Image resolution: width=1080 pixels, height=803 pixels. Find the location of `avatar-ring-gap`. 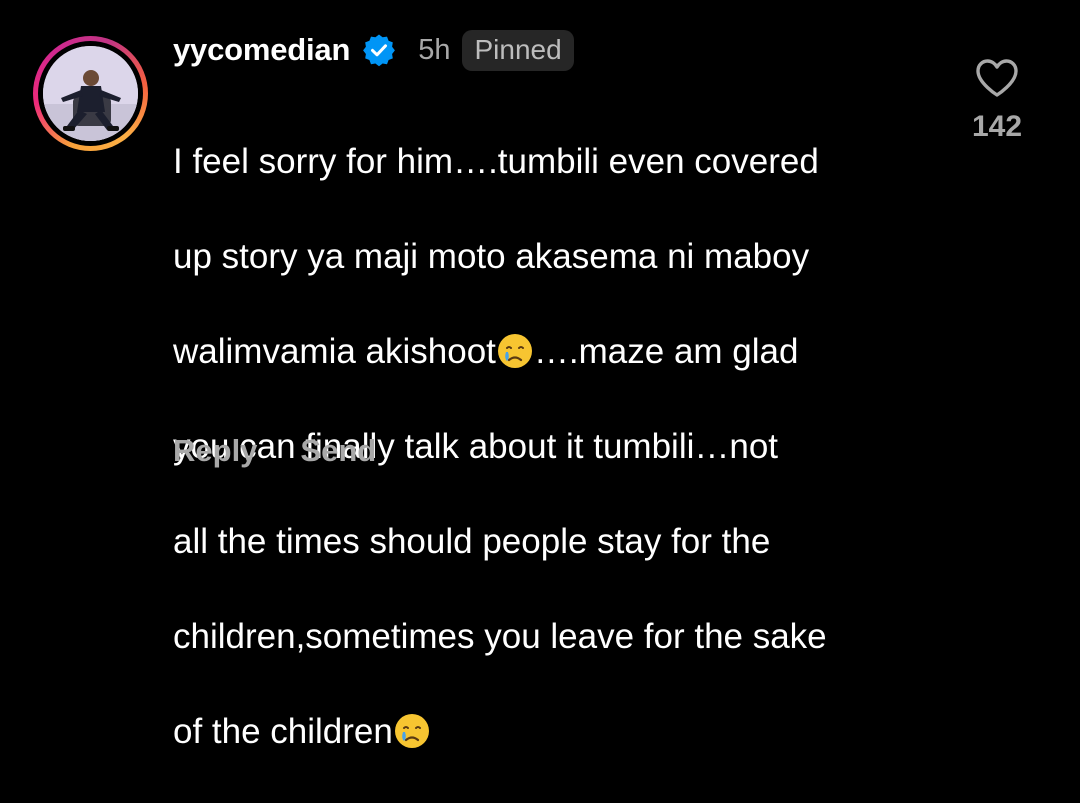

avatar-ring-gap is located at coordinates (90, 93).